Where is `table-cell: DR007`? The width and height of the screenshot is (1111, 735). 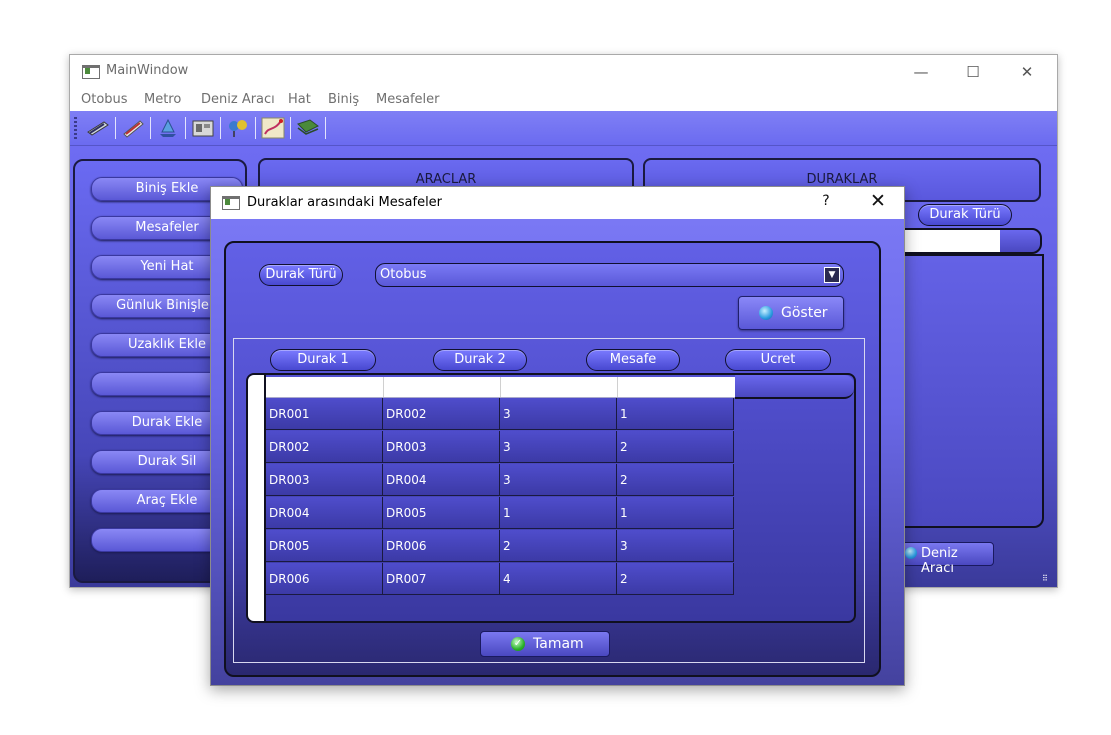 table-cell: DR007 is located at coordinates (441, 579).